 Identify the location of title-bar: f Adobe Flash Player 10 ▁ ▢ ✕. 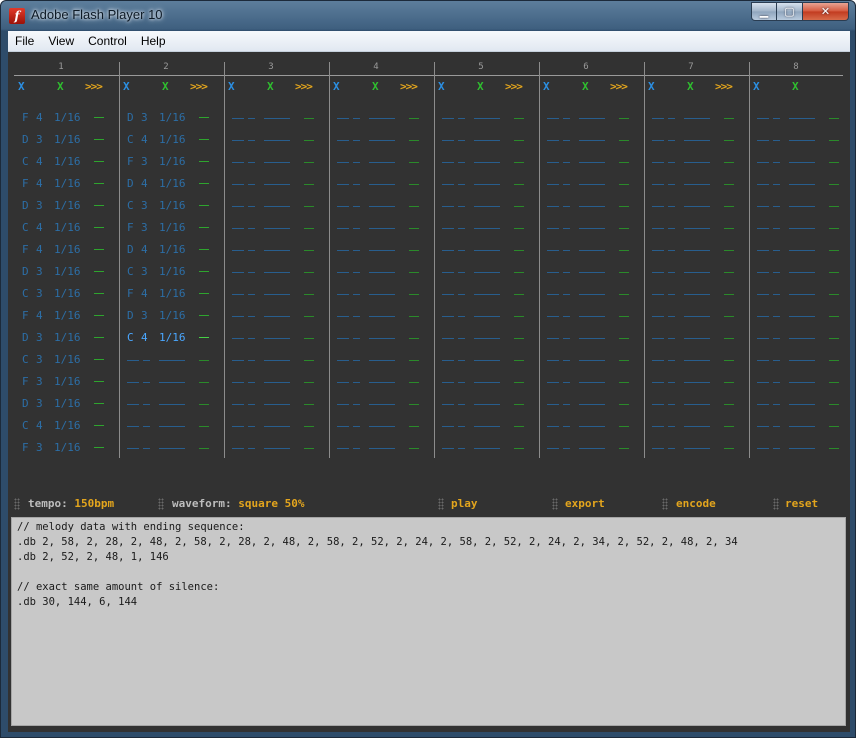
(428, 16).